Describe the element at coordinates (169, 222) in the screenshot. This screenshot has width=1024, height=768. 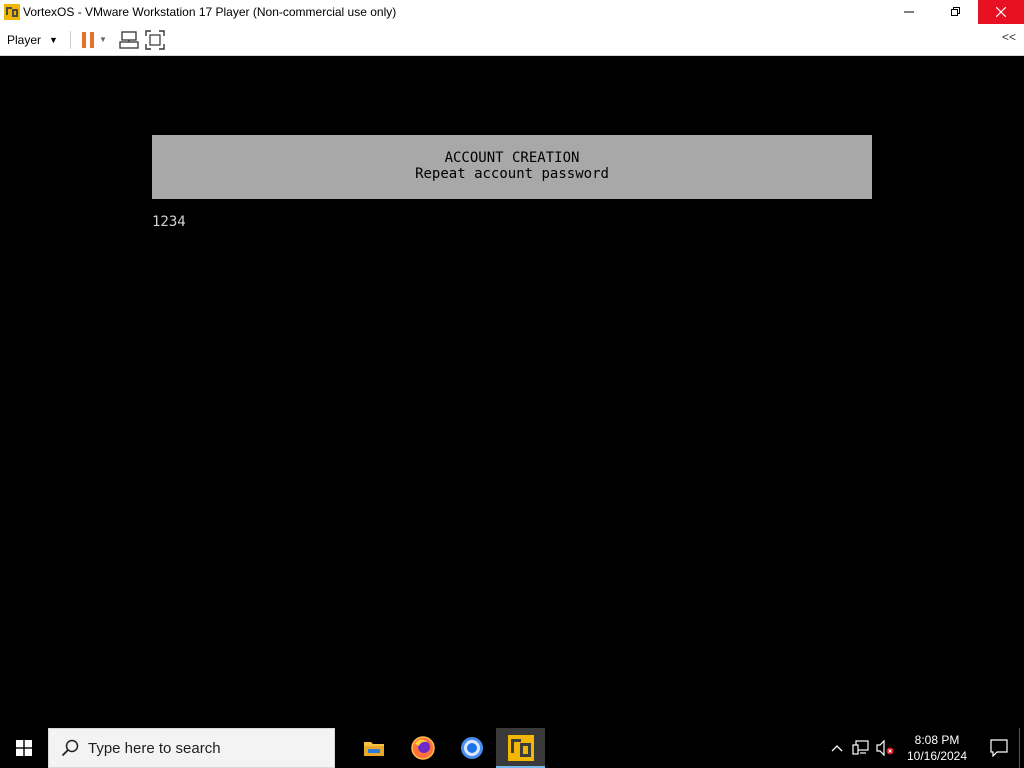
I see `password-input-text: 1234` at that location.